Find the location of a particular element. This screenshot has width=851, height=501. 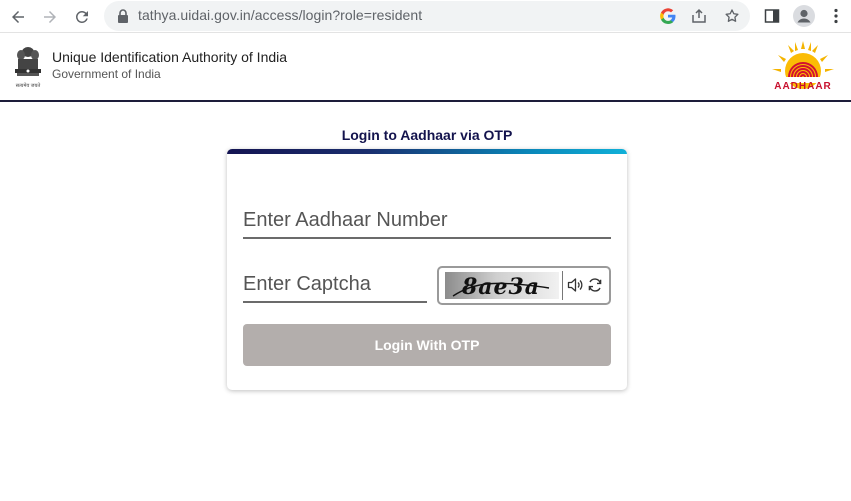

side-panel-icon is located at coordinates (772, 16).